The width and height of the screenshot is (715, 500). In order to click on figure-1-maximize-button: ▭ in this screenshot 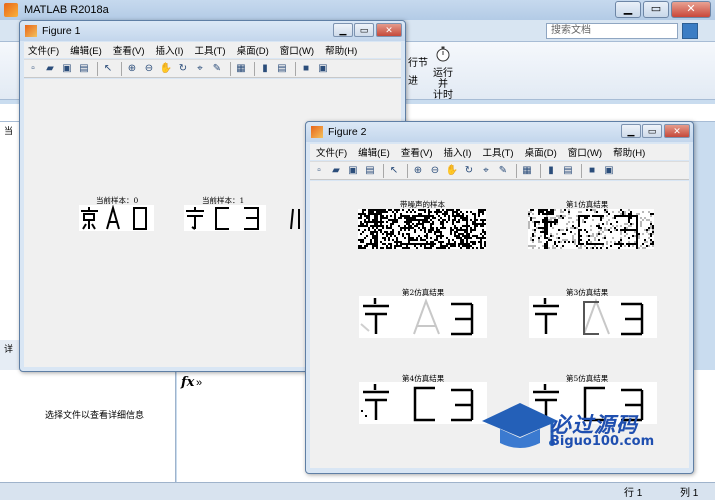, I will do `click(364, 30)`.